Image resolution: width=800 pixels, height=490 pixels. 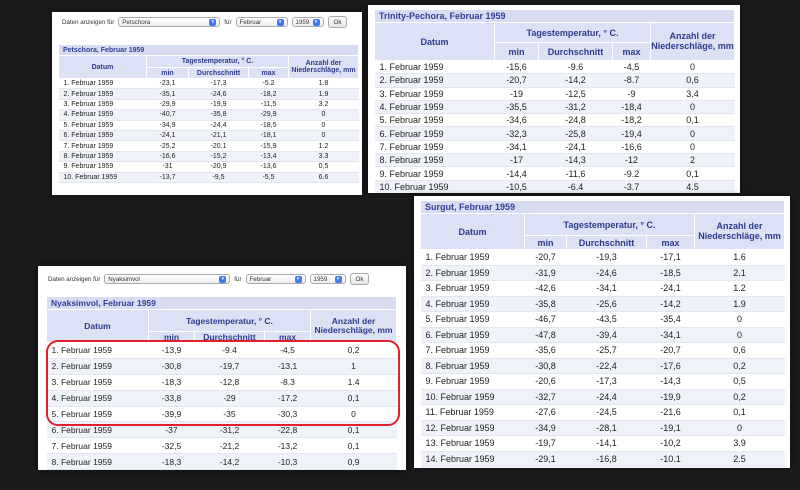 What do you see at coordinates (545, 366) in the screenshot?
I see `cell-min: -30,8` at bounding box center [545, 366].